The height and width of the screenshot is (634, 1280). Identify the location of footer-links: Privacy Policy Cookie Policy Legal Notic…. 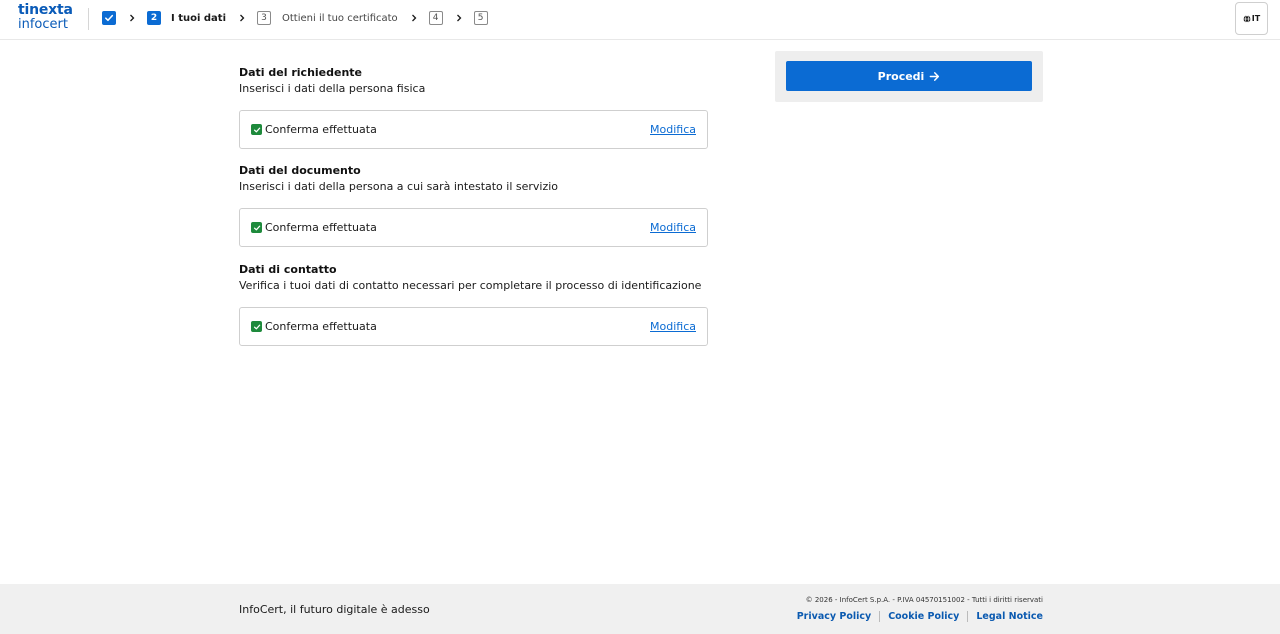
(920, 616).